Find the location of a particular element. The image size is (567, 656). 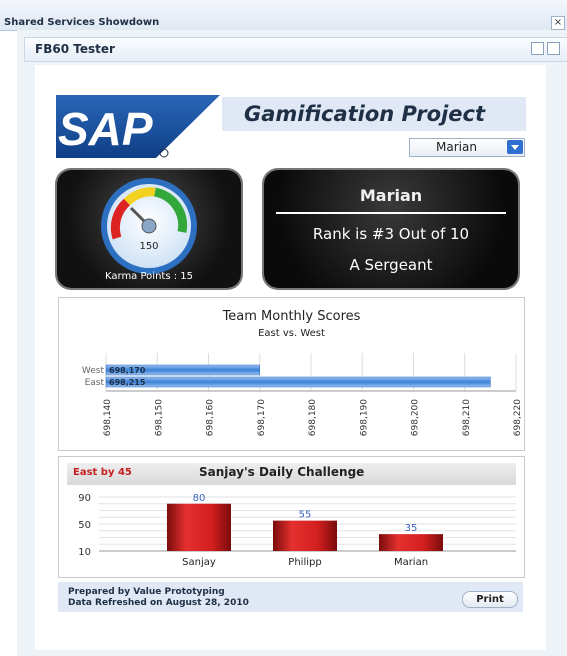

panel-title: FB60 Tester is located at coordinates (75, 49).